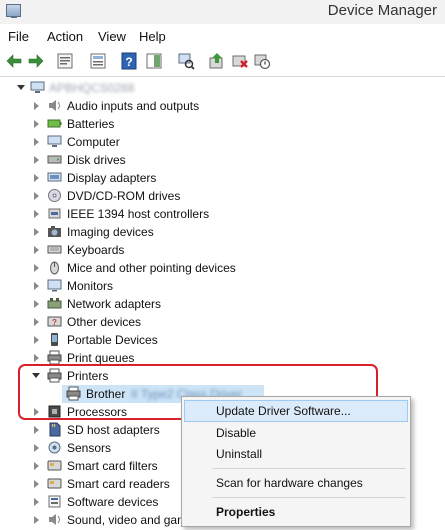 This screenshot has width=445, height=530. I want to click on disable-device-icon, so click(262, 61).